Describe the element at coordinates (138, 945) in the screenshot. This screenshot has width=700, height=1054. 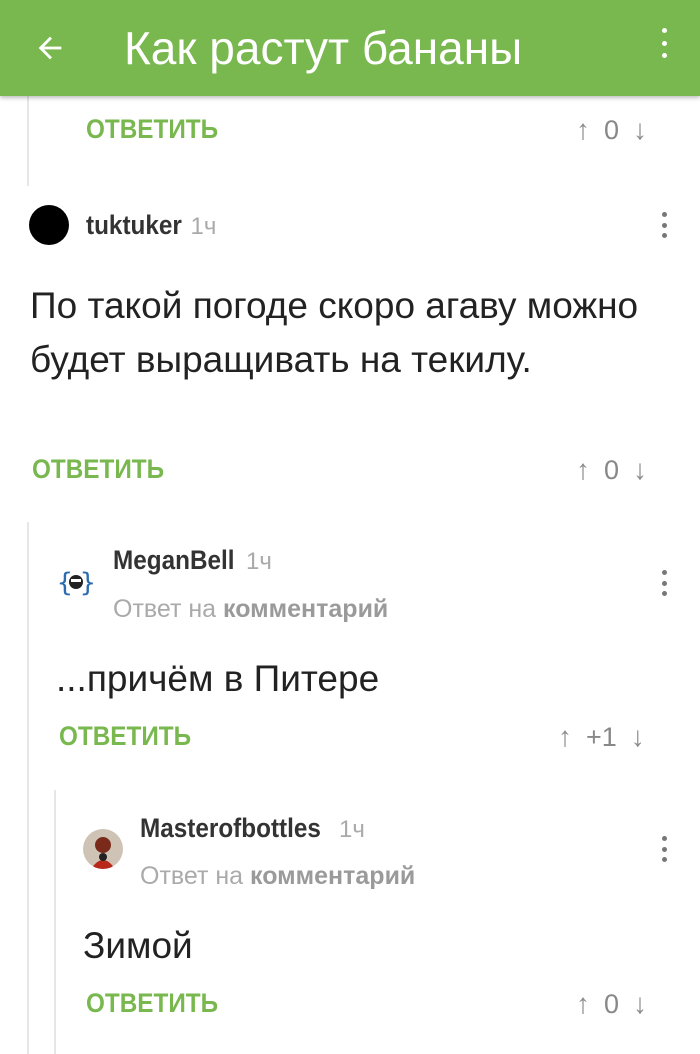
I see `comment-text: Зимой` at that location.